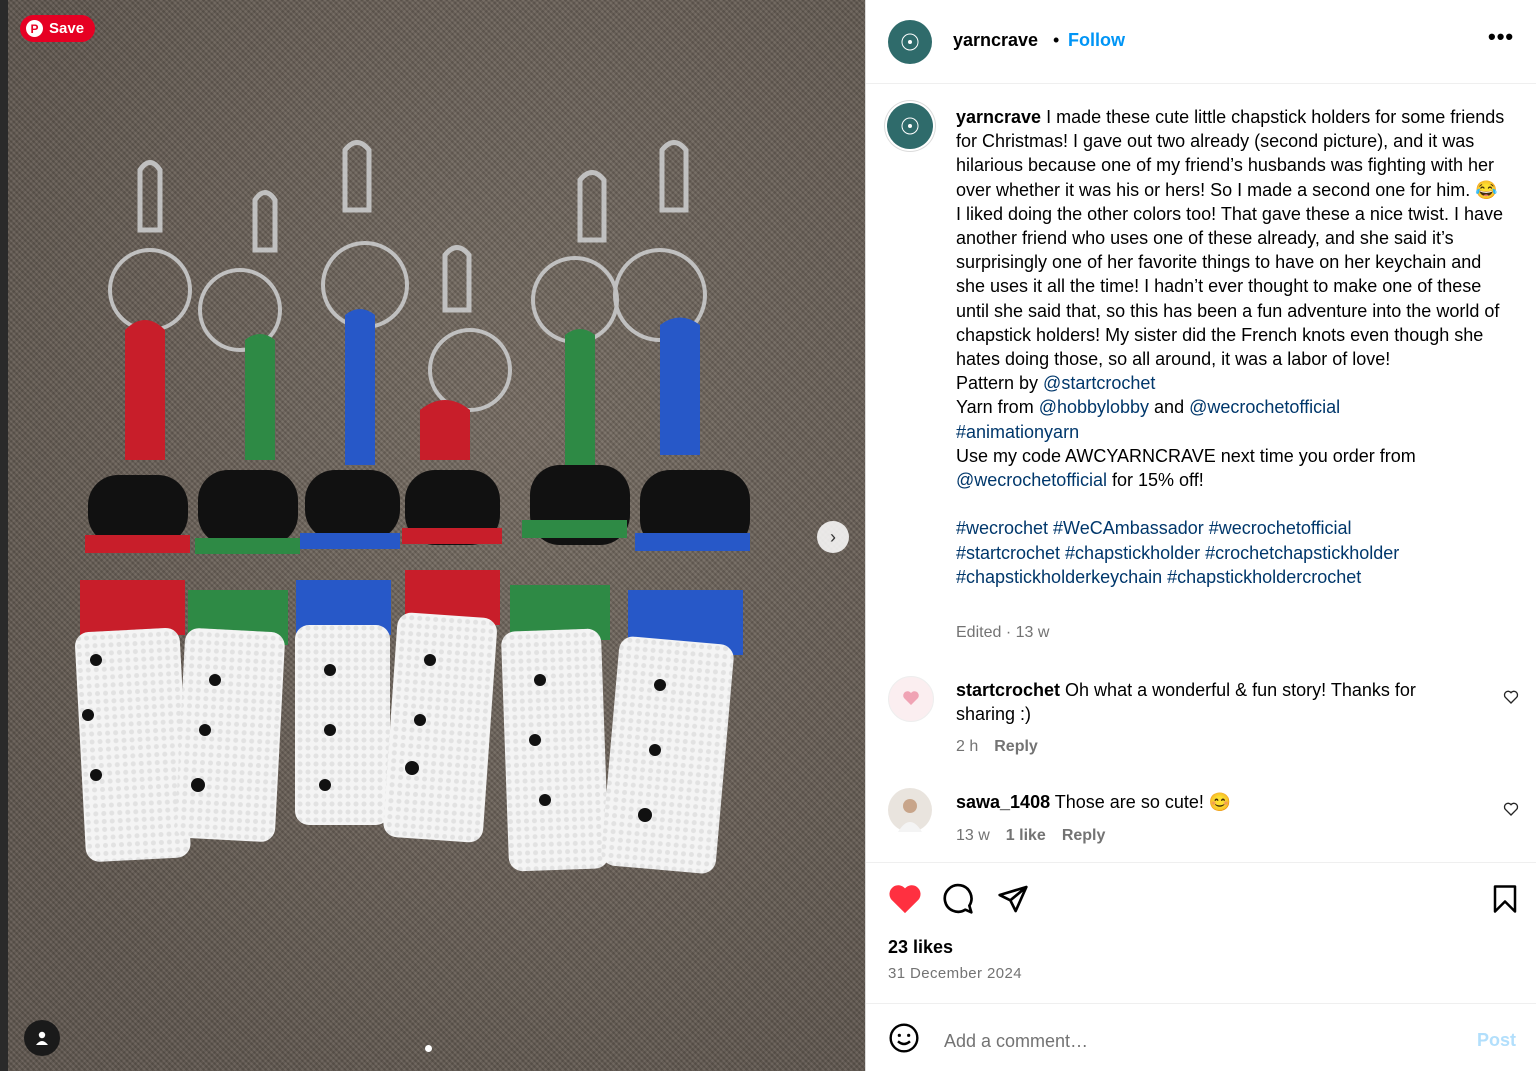  I want to click on carousel-indicator, so click(428, 1048).